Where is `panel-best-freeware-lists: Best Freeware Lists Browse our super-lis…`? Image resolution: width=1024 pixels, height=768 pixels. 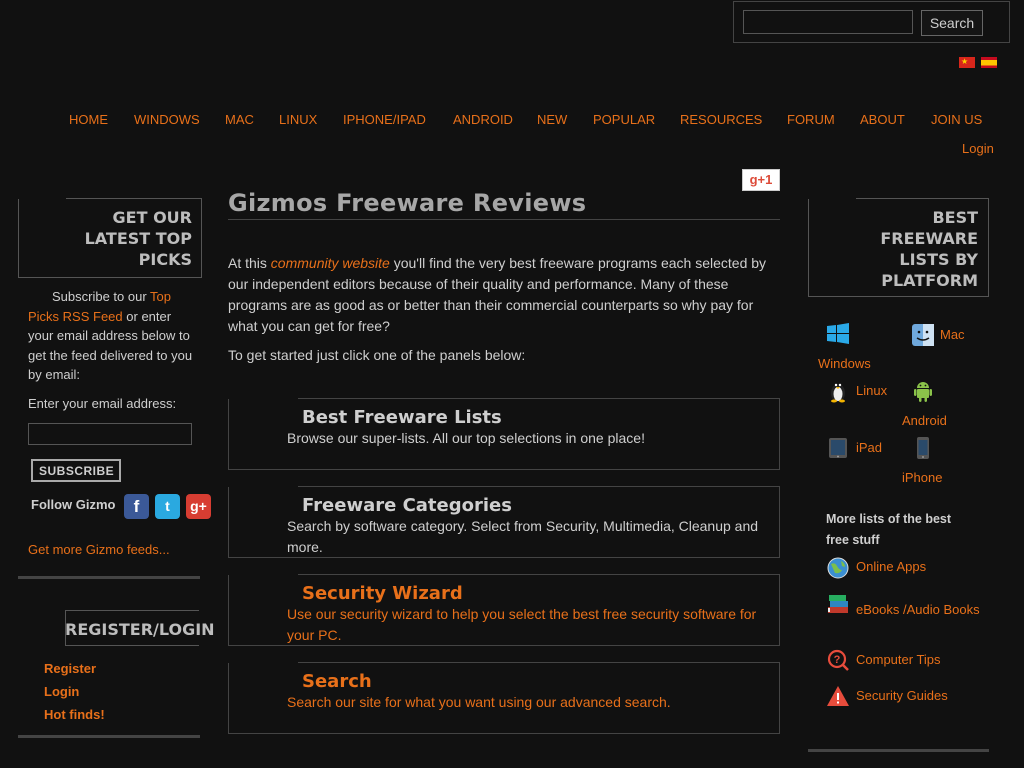 panel-best-freeware-lists: Best Freeware Lists Browse our super-lis… is located at coordinates (504, 434).